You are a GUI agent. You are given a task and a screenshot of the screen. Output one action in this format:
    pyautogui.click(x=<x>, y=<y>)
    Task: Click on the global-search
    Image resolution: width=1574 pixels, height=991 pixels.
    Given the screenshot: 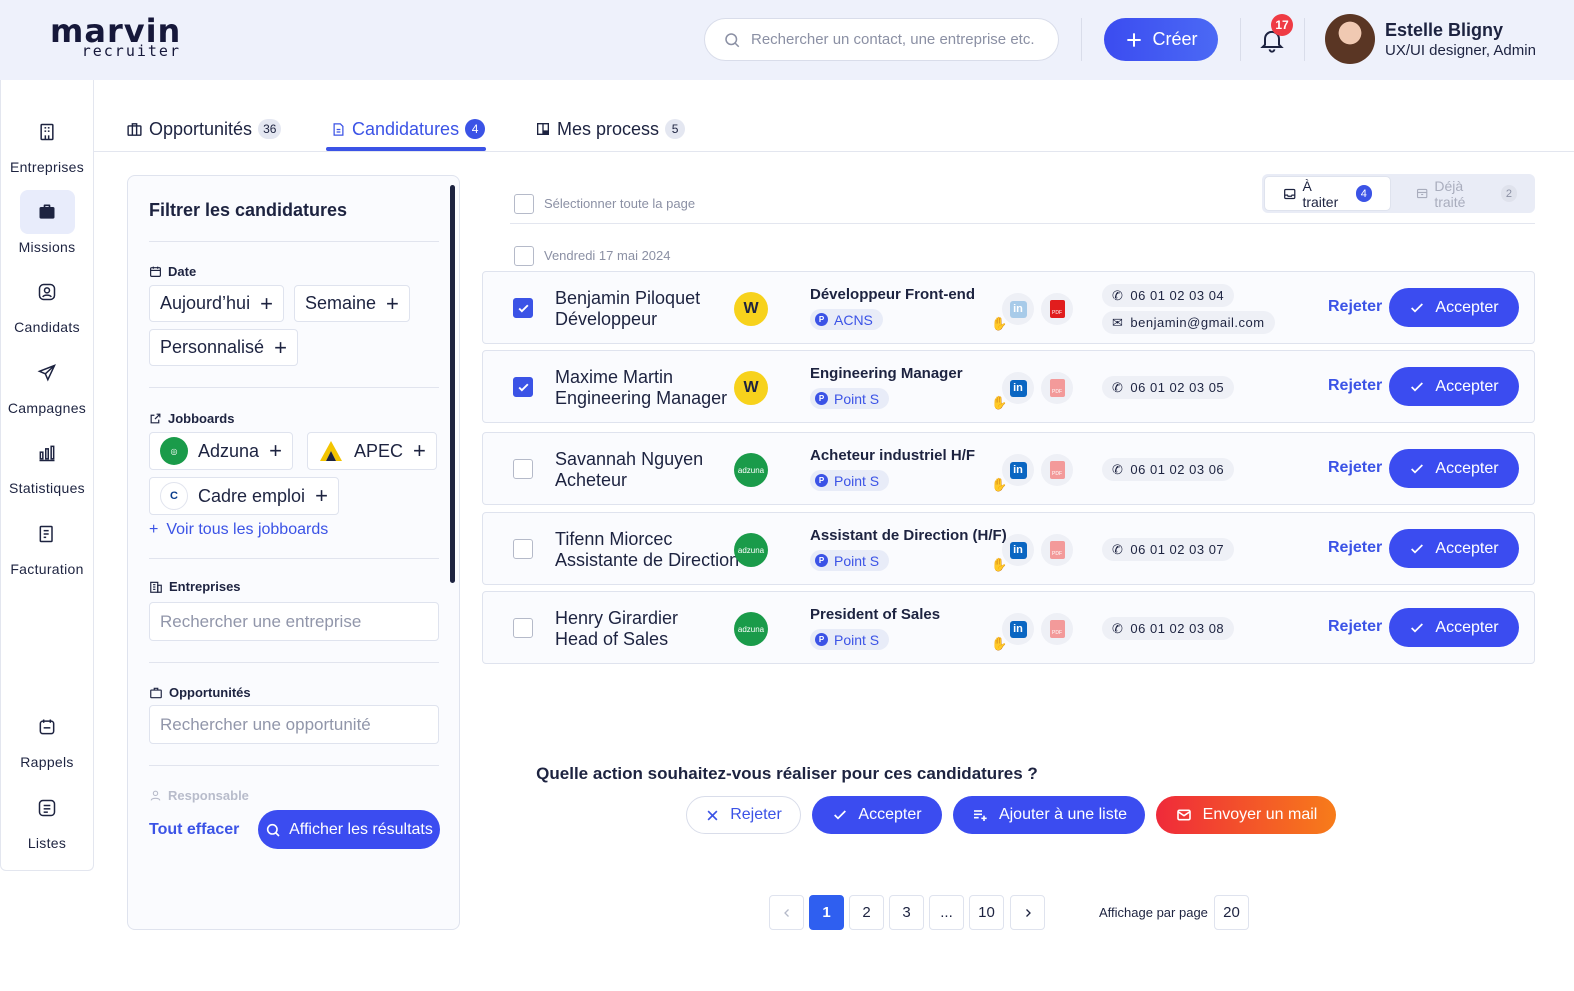 What is the action you would take?
    pyautogui.click(x=881, y=39)
    